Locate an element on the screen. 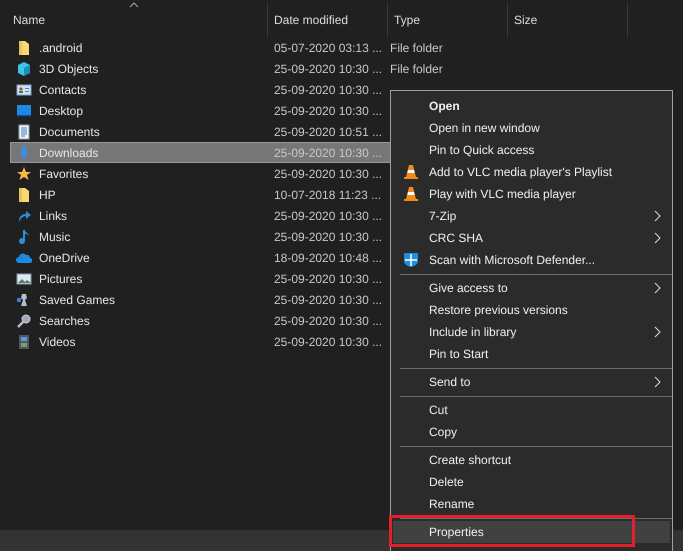 The height and width of the screenshot is (551, 683). cube-icon is located at coordinates (24, 68).